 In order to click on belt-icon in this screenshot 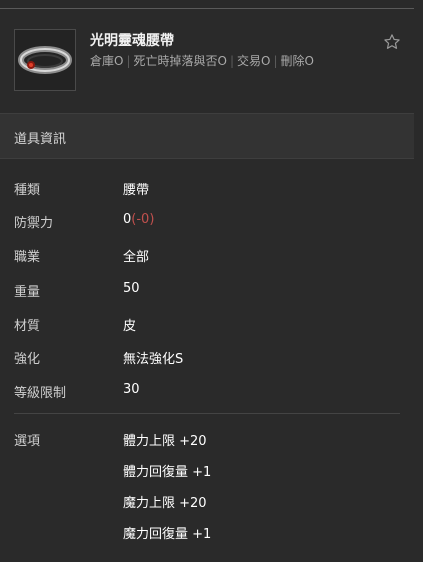, I will do `click(45, 60)`.